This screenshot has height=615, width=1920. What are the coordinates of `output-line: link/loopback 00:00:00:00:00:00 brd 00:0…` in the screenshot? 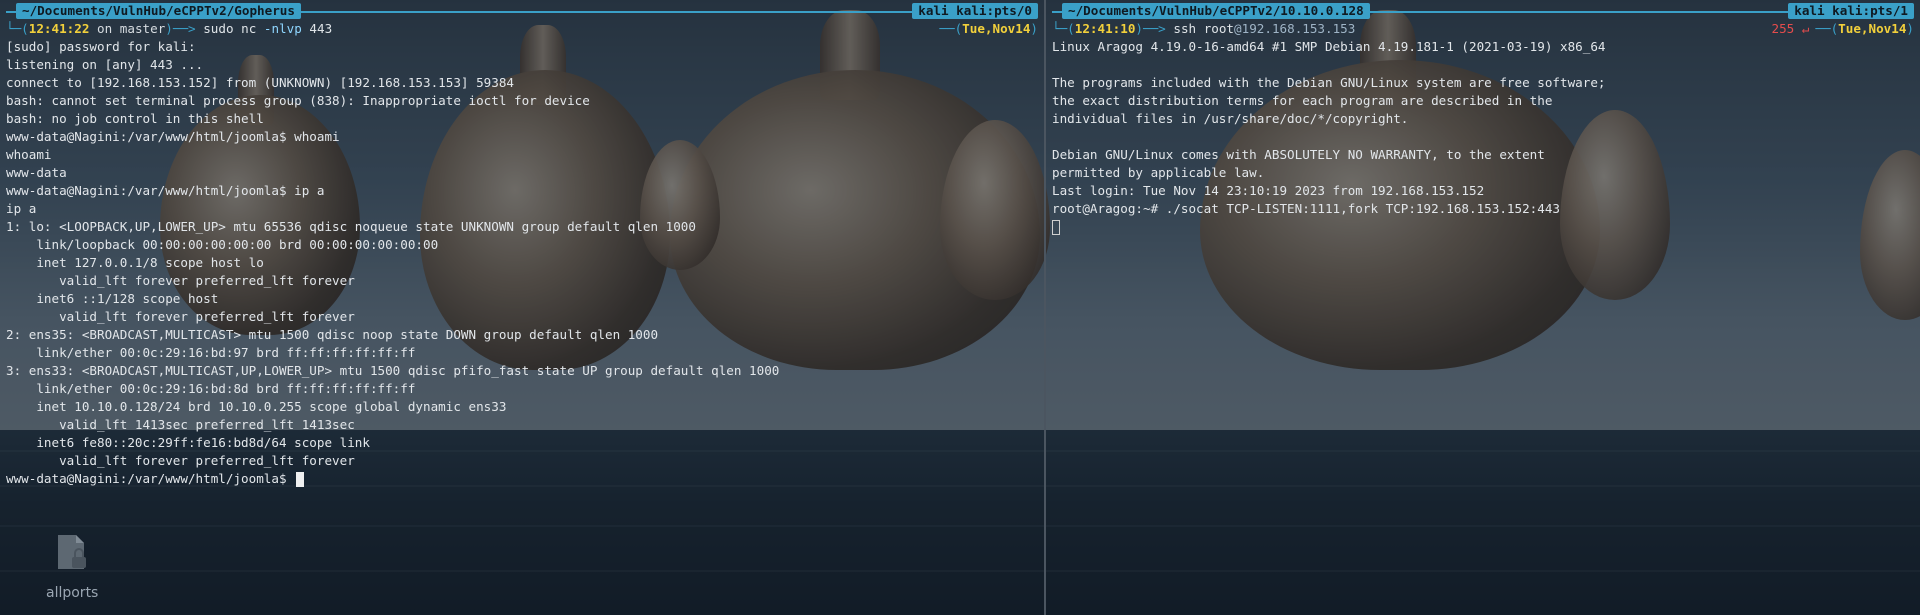 It's located at (222, 244).